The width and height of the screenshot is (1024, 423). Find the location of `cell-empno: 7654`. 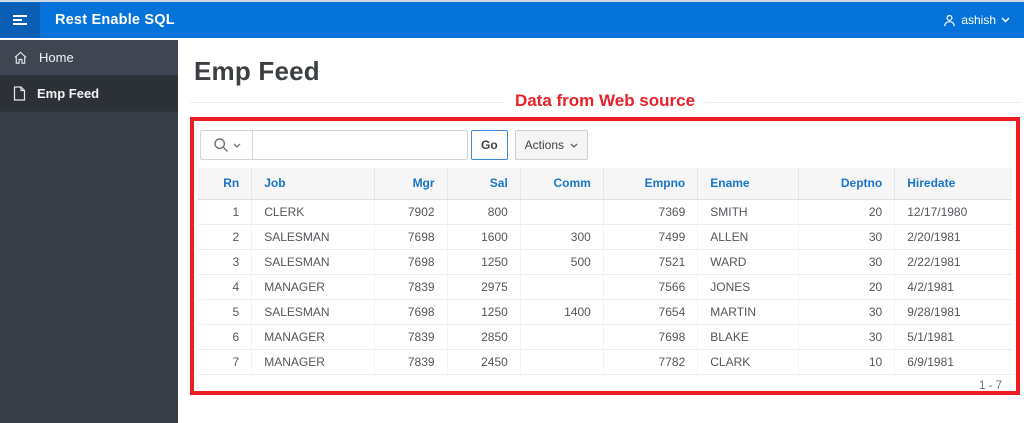

cell-empno: 7654 is located at coordinates (651, 312).